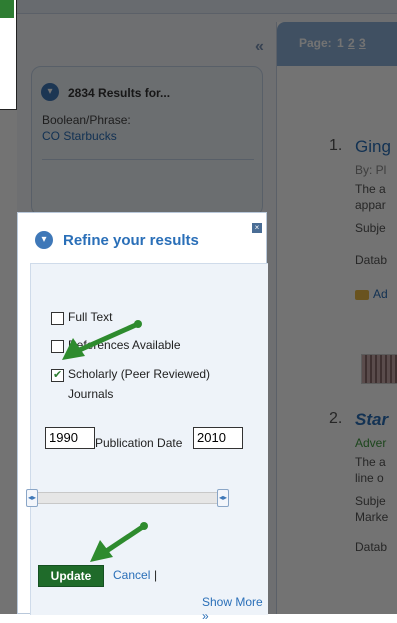  I want to click on cancel-link: Cancel, so click(131, 575).